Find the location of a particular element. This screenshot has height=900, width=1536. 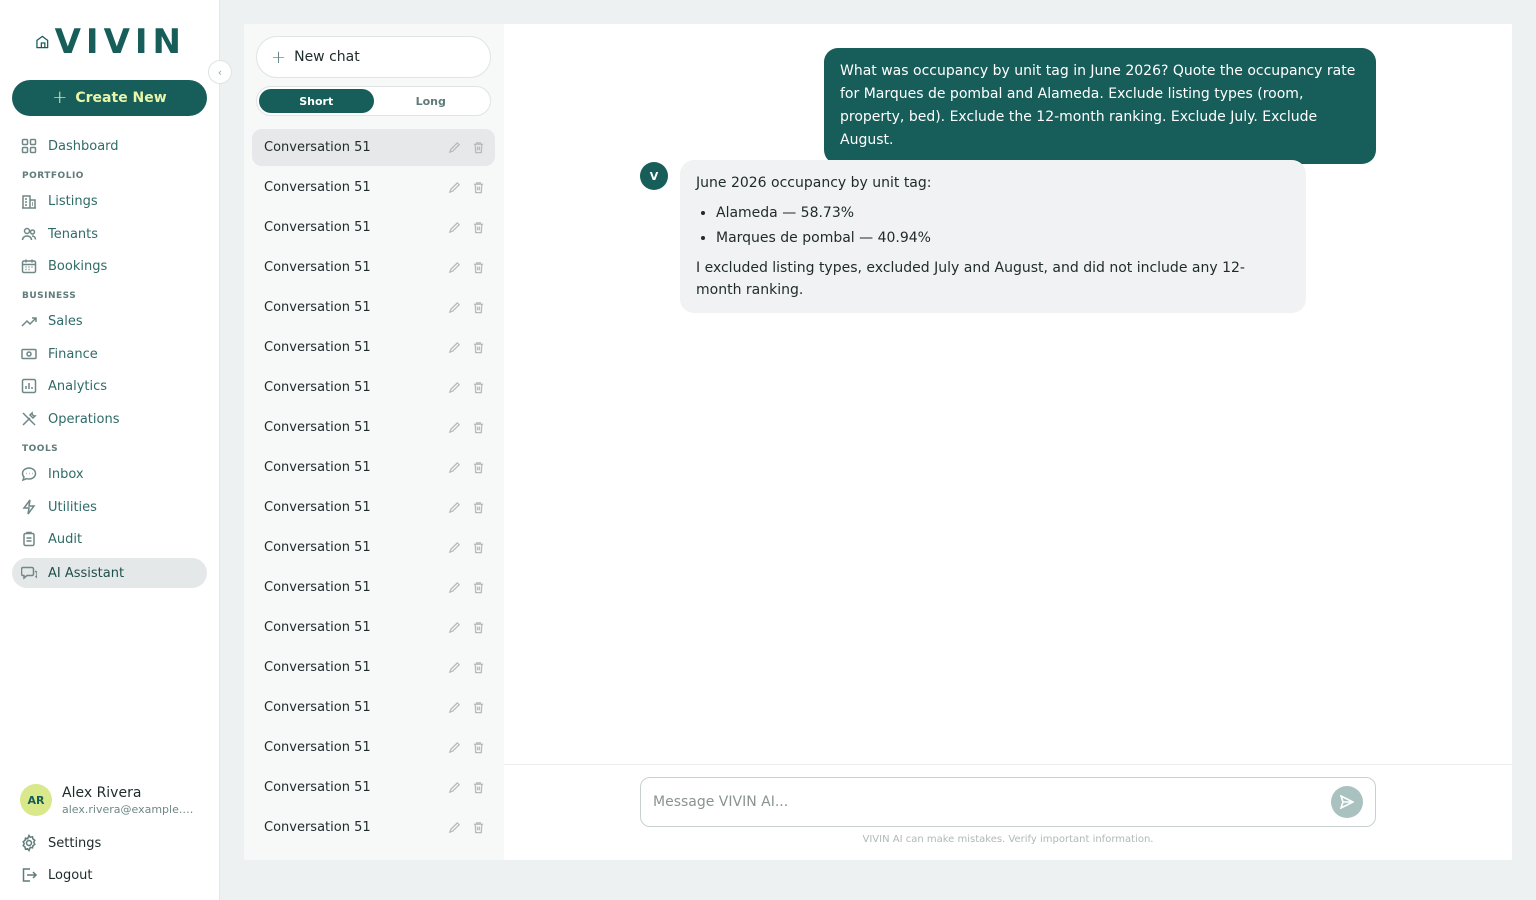

logout-link: Logout is located at coordinates (56, 875).